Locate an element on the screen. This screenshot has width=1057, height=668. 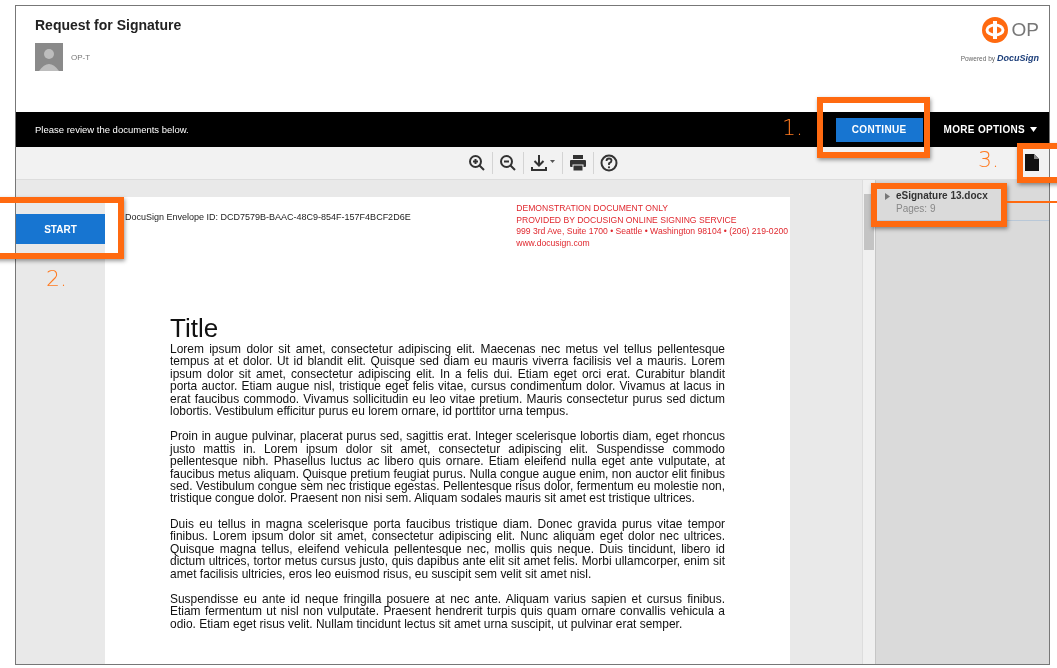
avatar-icon is located at coordinates (49, 57).